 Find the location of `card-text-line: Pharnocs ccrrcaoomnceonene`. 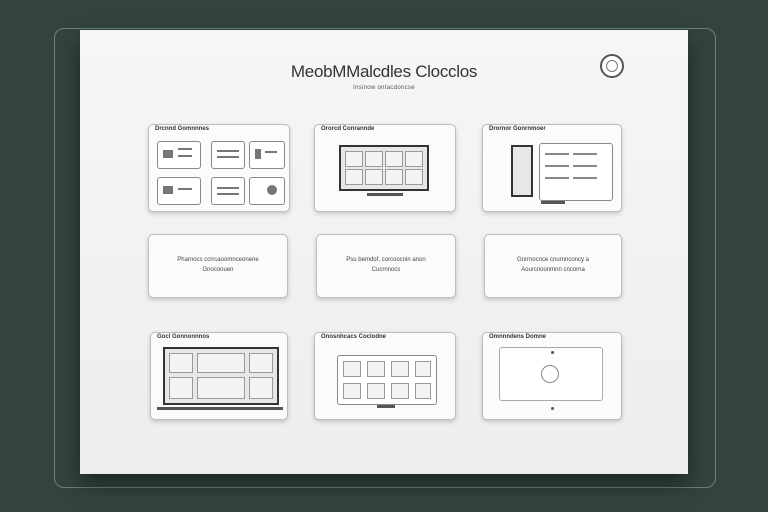

card-text-line: Pharnocs ccrrcaoomnceonene is located at coordinates (218, 260).